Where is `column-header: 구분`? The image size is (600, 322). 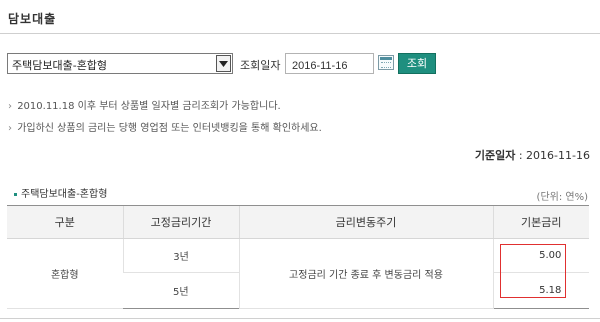 column-header: 구분 is located at coordinates (65, 222).